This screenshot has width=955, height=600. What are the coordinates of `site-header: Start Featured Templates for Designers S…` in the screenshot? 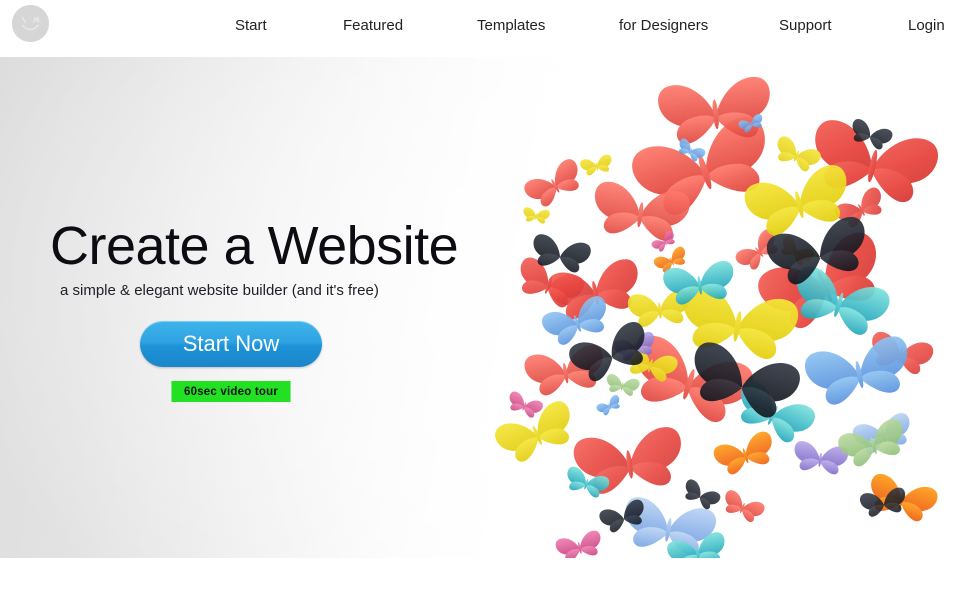 It's located at (477, 28).